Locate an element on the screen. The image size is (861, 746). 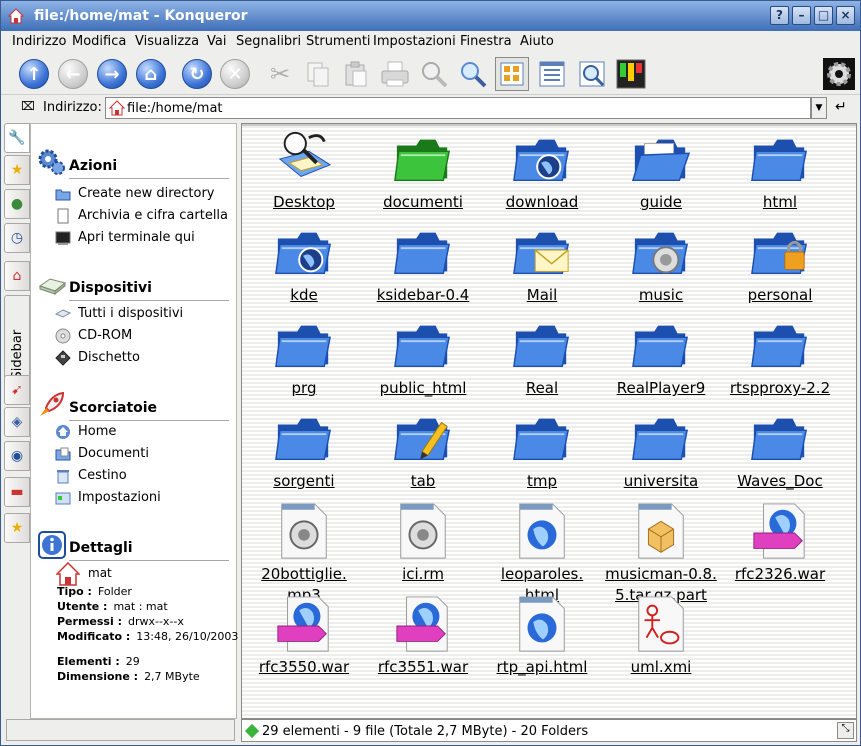
location-label: Indirizzo: is located at coordinates (72, 107).